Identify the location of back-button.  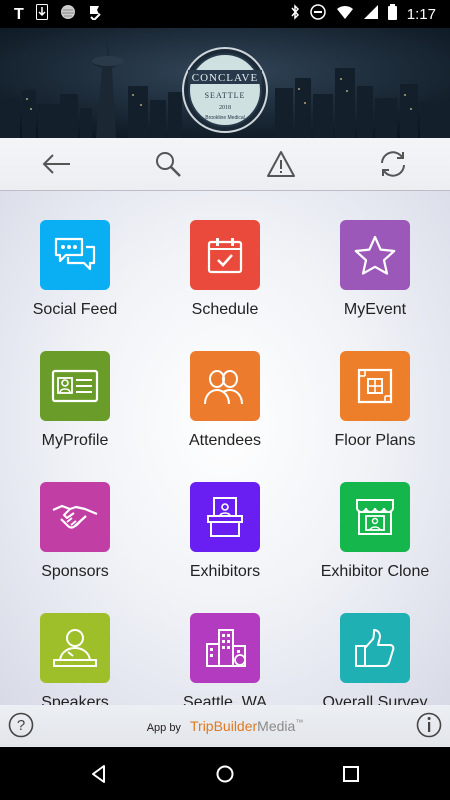
(56, 164).